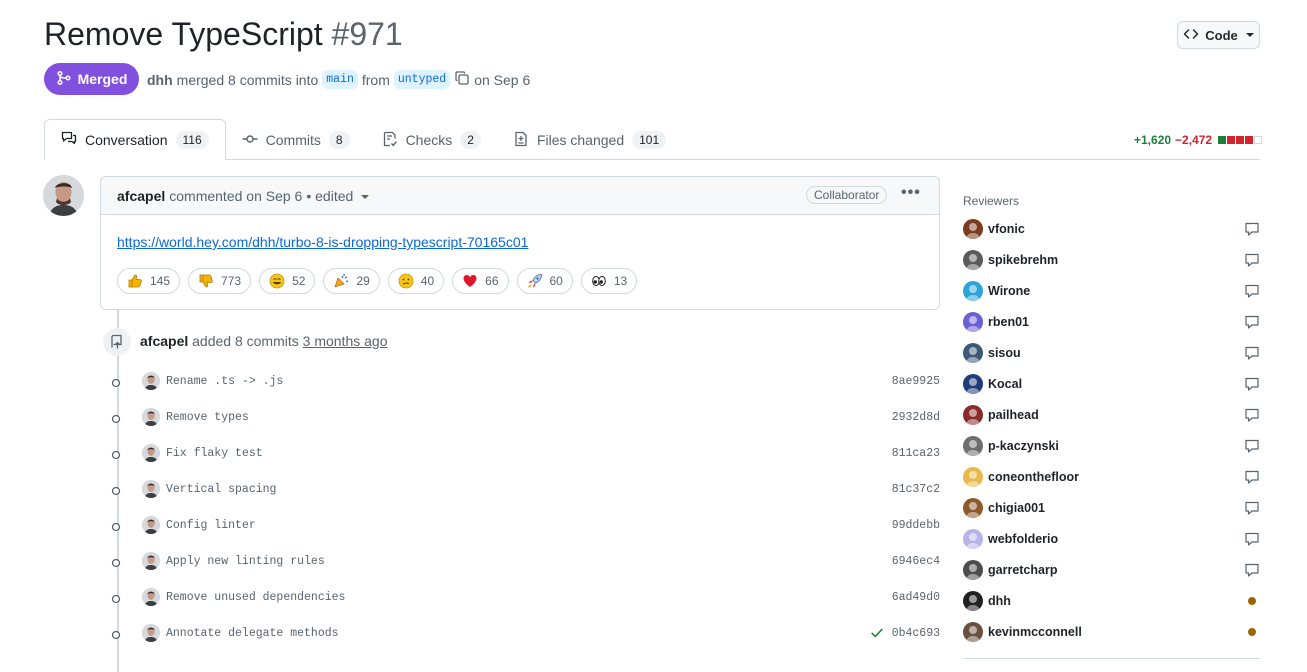  I want to click on push-author: afcapel, so click(164, 341).